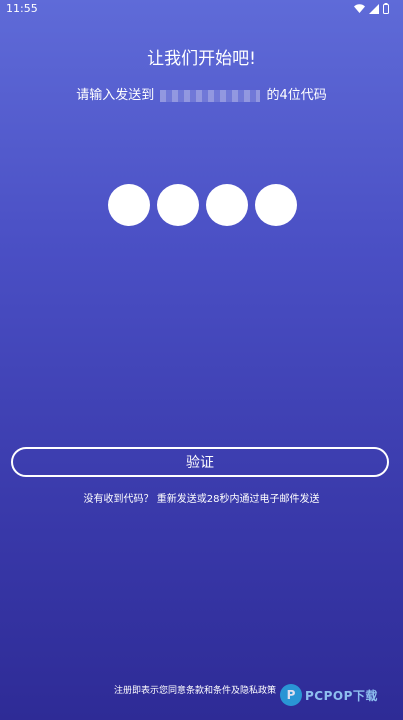 This screenshot has height=720, width=403. I want to click on resend-link: 没有收到代码？ 重新发送或28秒内通过电子邮件发送, so click(201, 497).